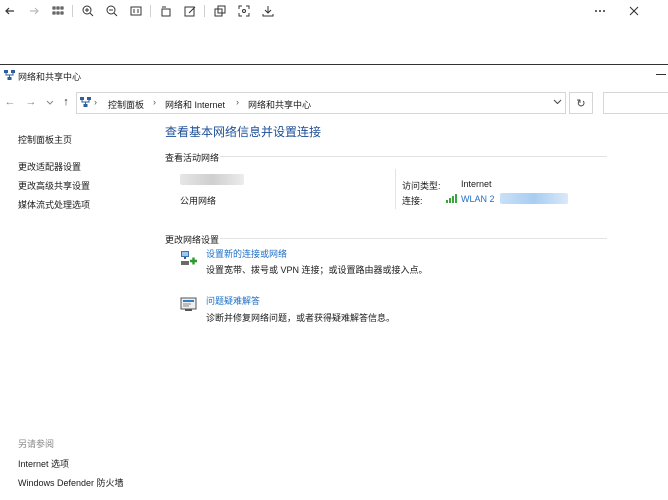  What do you see at coordinates (189, 259) in the screenshot?
I see `new-connection-icon` at bounding box center [189, 259].